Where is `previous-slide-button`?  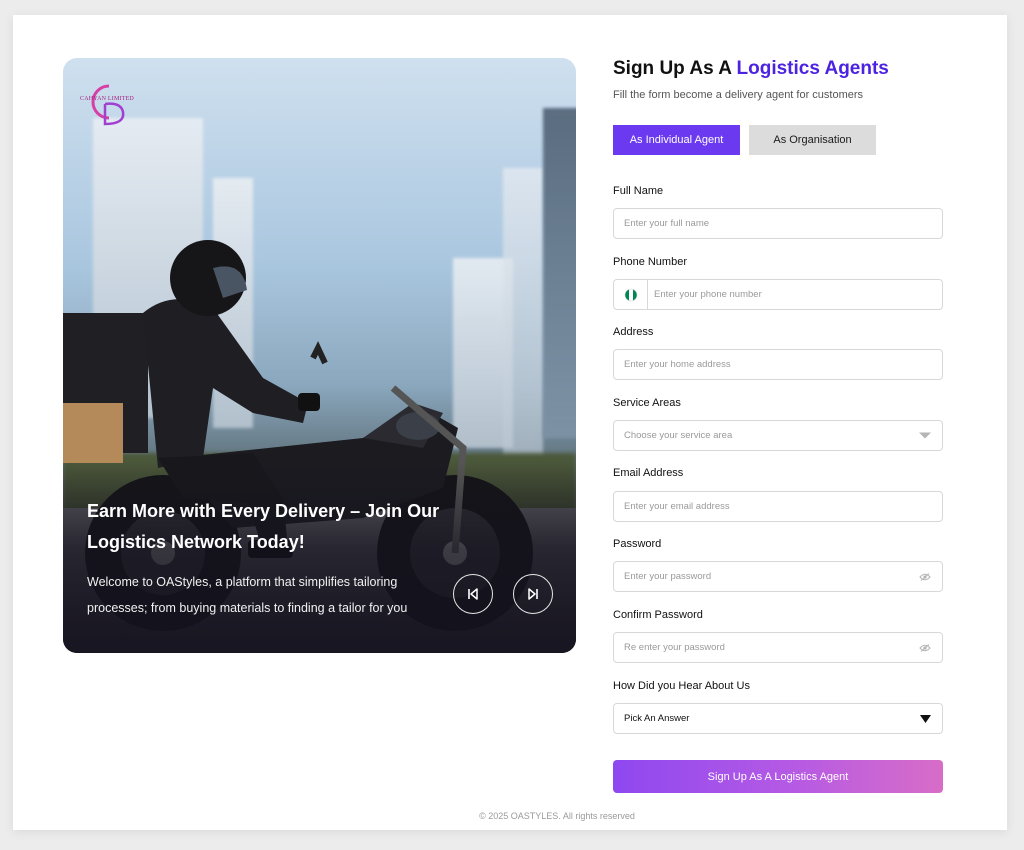
previous-slide-button is located at coordinates (473, 594).